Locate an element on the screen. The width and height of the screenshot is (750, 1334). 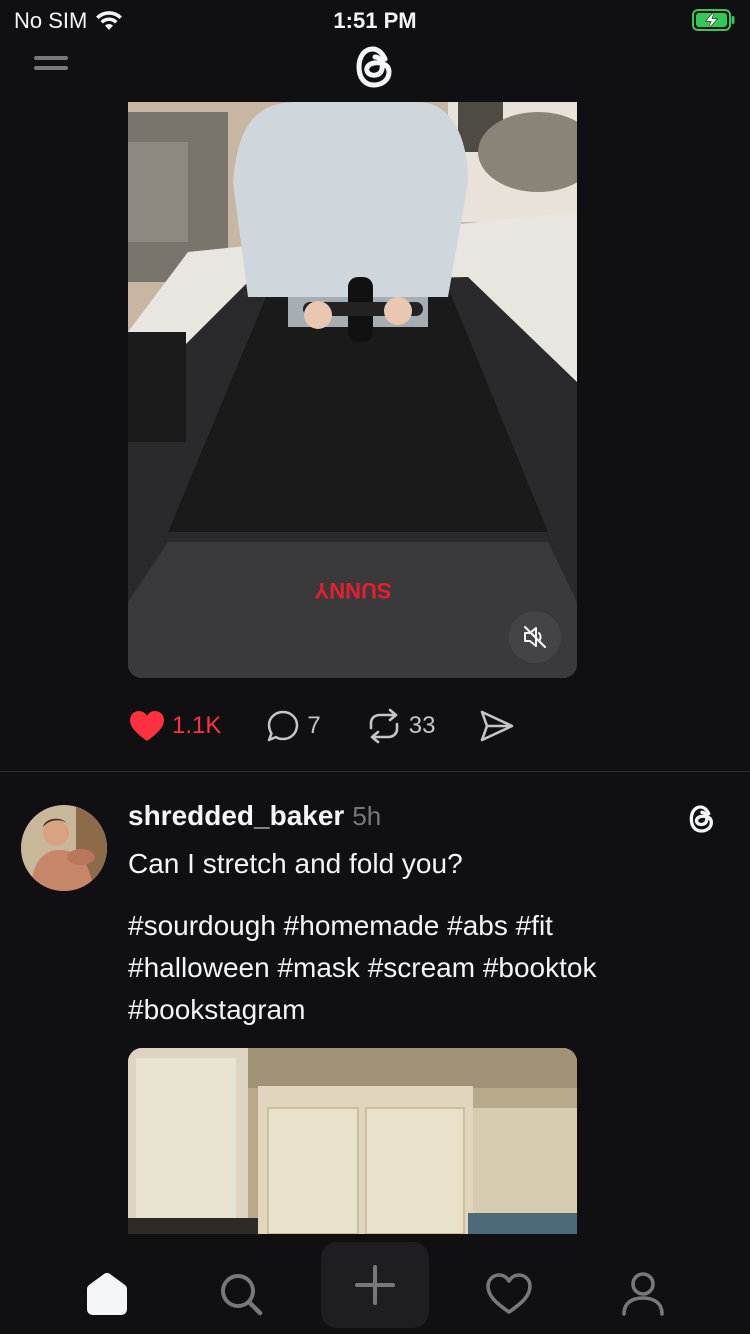
kitchen-photo is located at coordinates (352, 1141).